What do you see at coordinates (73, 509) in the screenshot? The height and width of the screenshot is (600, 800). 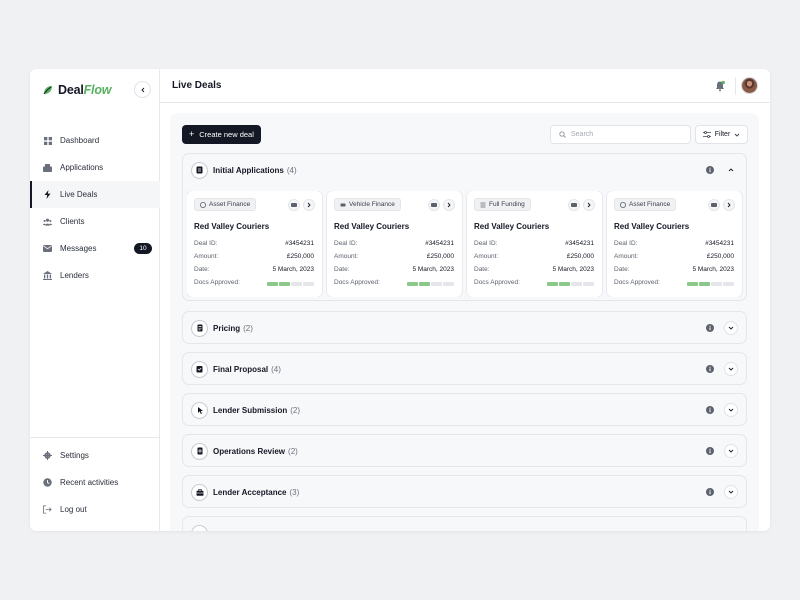 I see `sidebar-item-label: Log out` at bounding box center [73, 509].